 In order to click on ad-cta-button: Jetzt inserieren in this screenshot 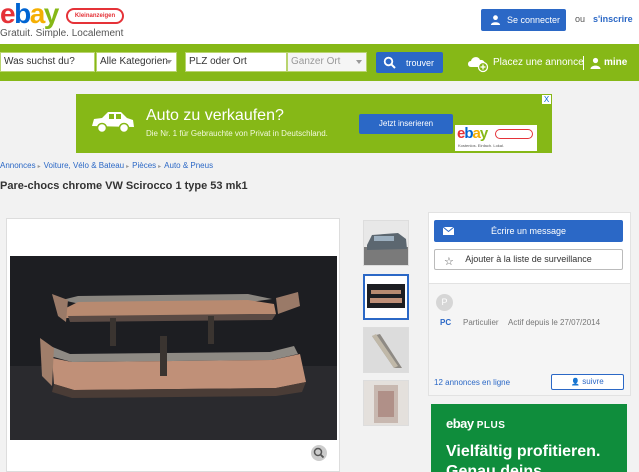, I will do `click(406, 124)`.